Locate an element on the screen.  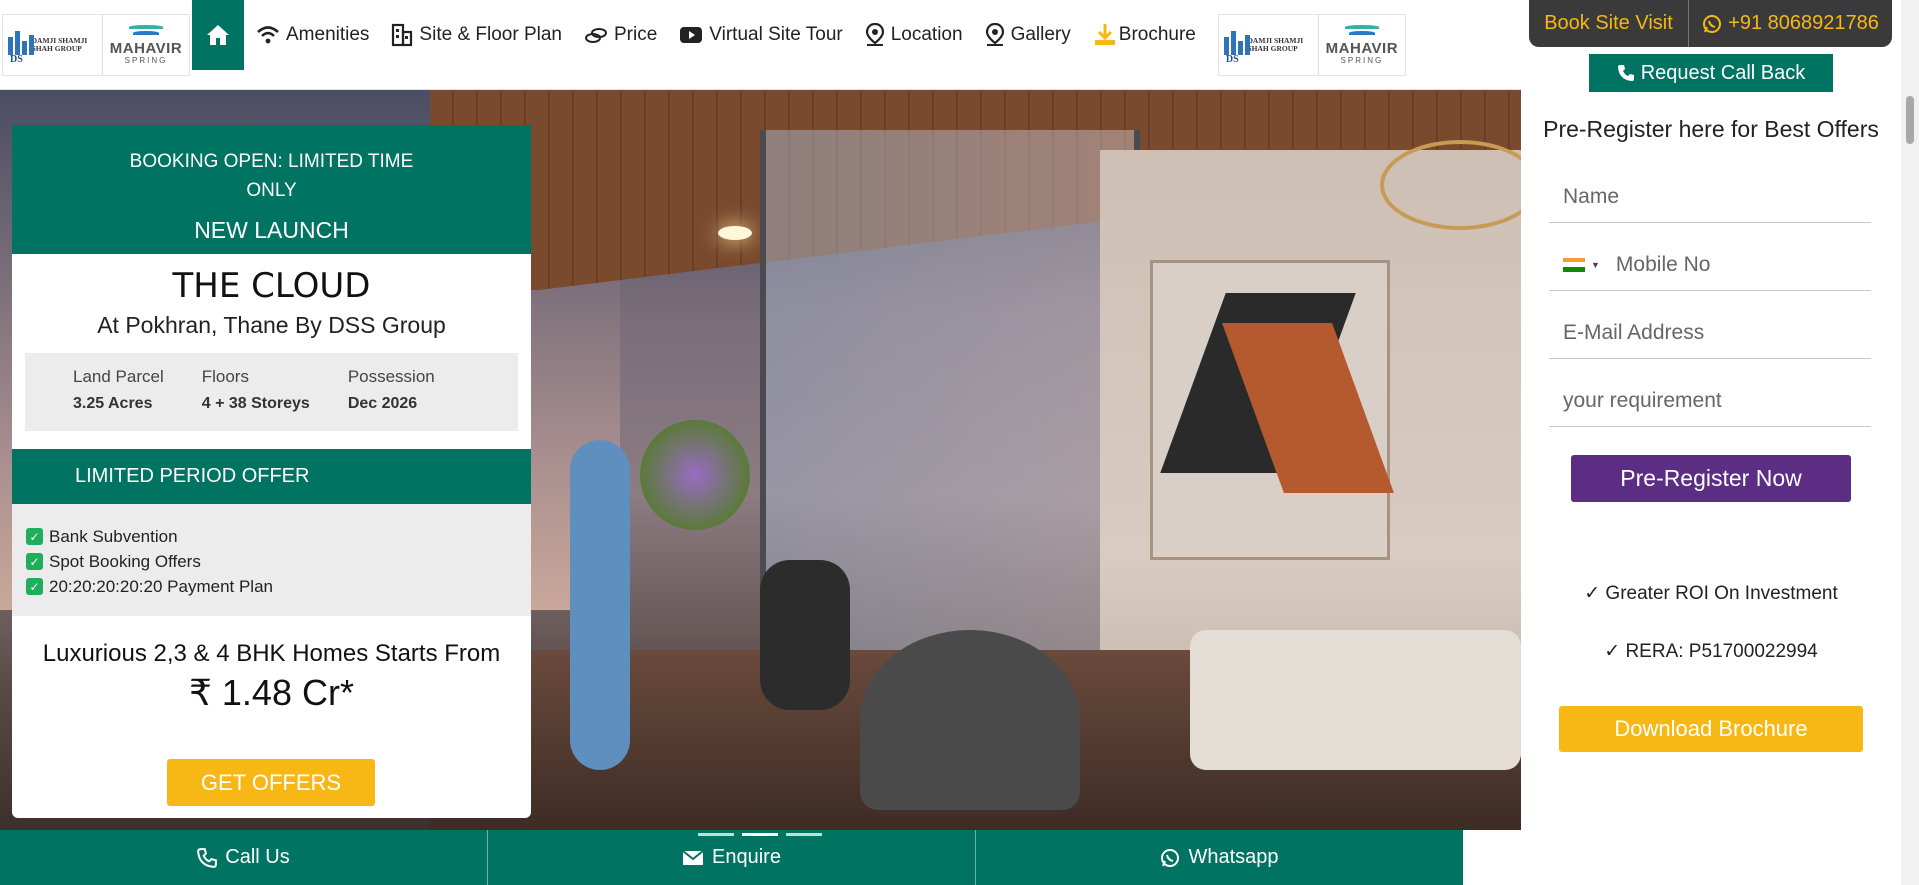
request-call-back-label: Request Call Back is located at coordinates (1723, 72).